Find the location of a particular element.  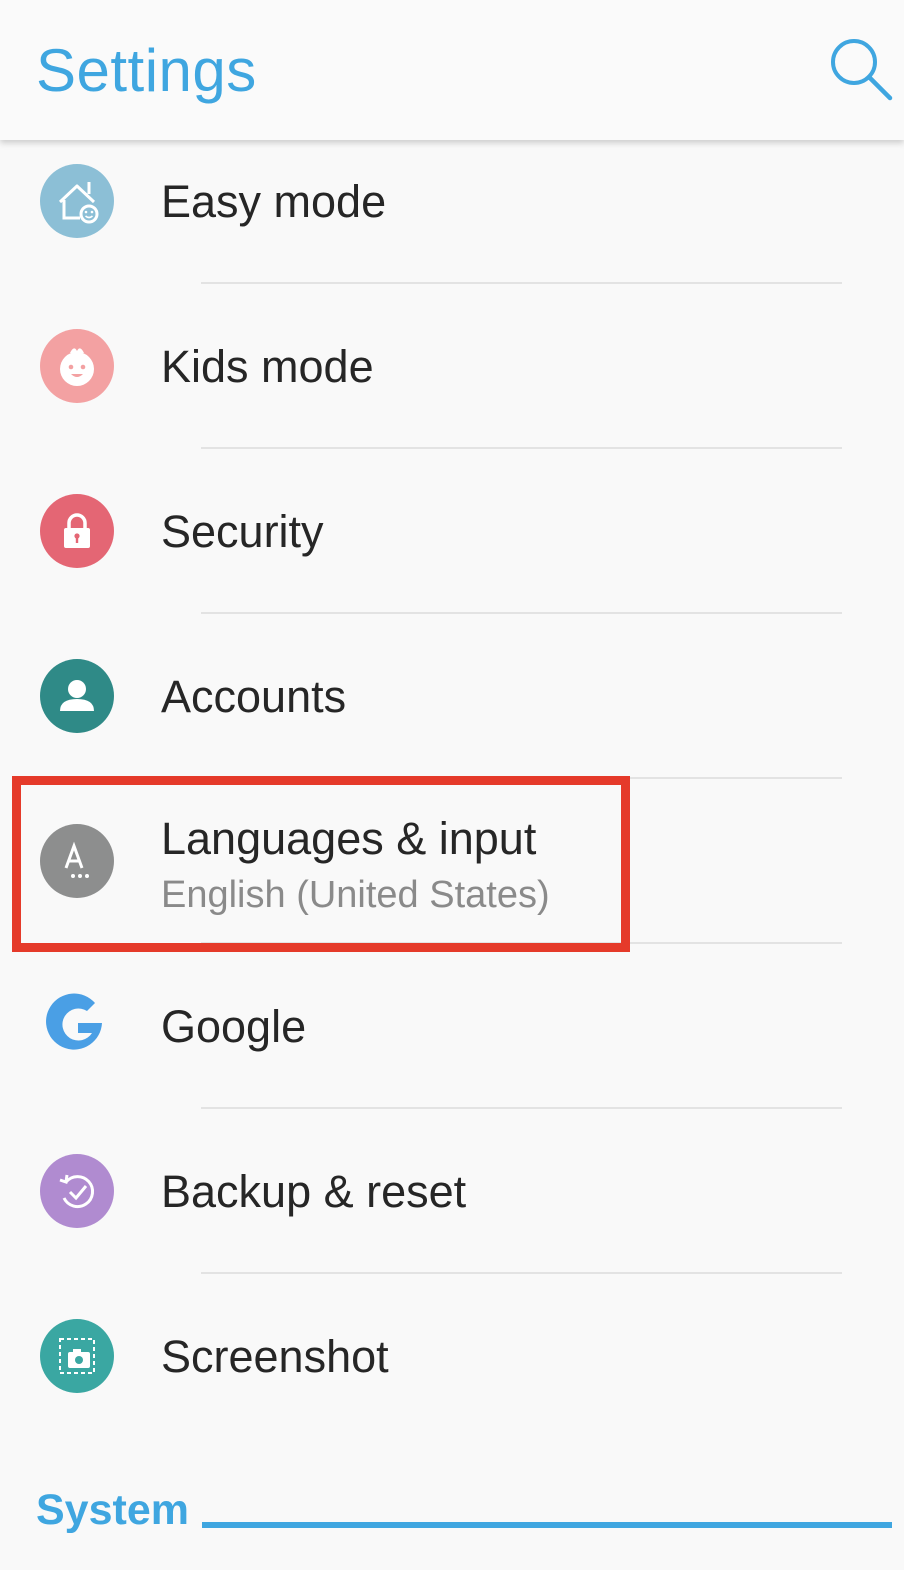

language-icon is located at coordinates (77, 861).